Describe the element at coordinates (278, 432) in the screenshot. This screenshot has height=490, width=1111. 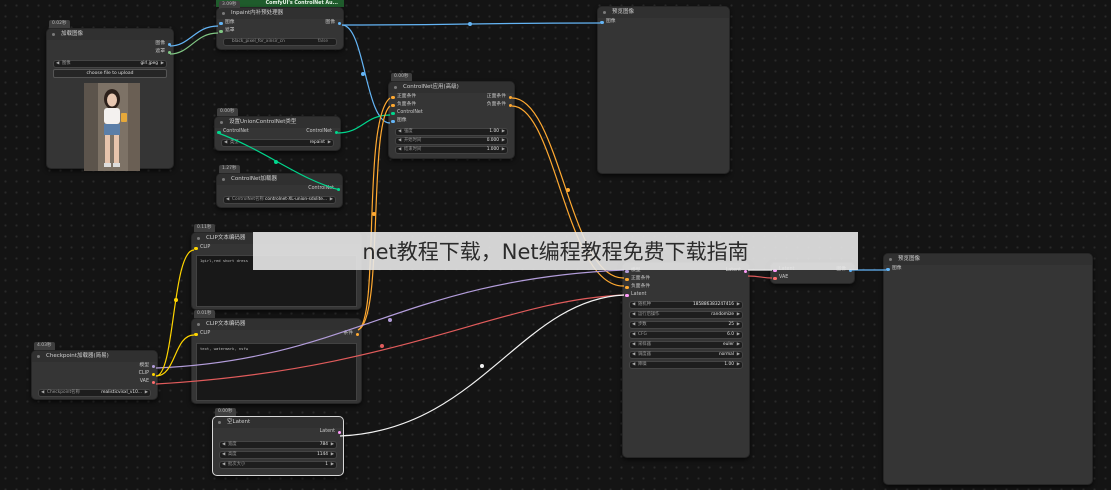
I see `output-port-latent: Latent` at that location.